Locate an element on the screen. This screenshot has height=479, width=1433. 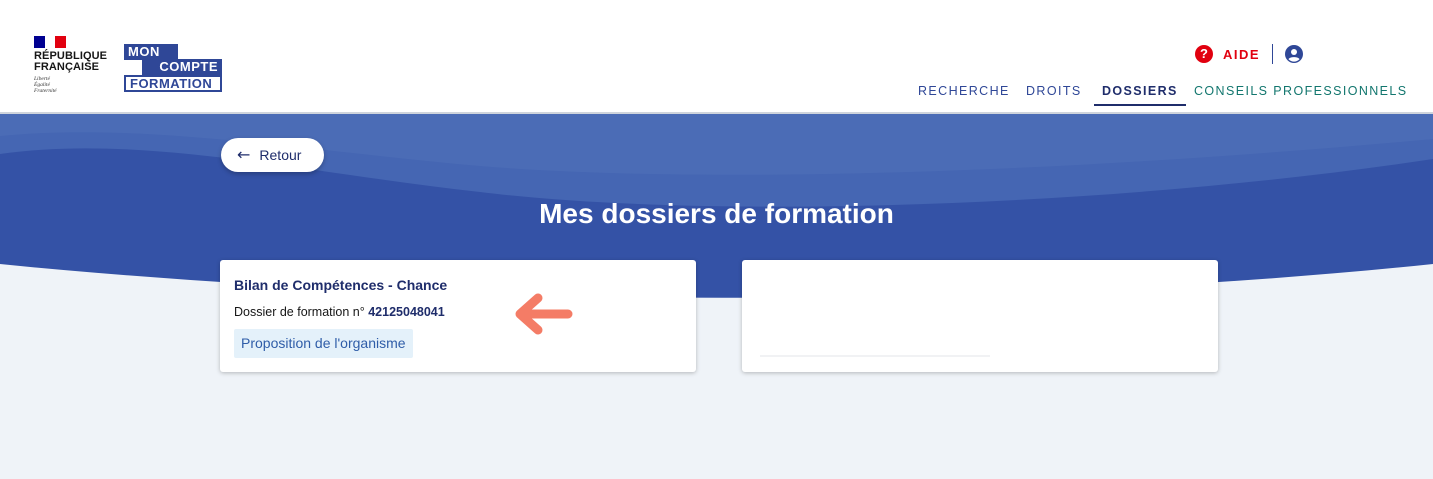
nav-recherche: RECHERCHE is located at coordinates (964, 94).